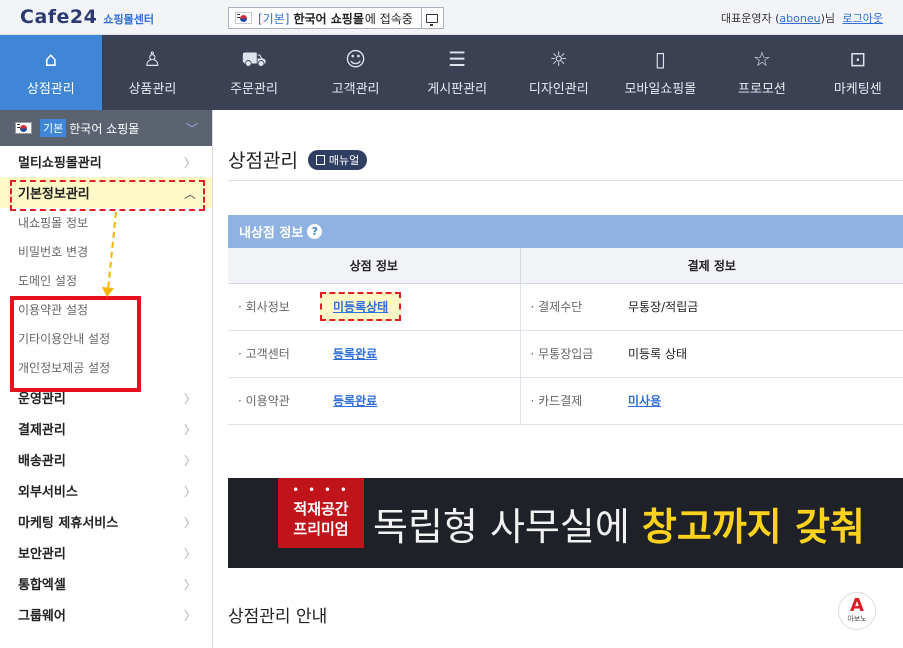  I want to click on sidebar-item-payment: 결제관리 〉, so click(106, 428).